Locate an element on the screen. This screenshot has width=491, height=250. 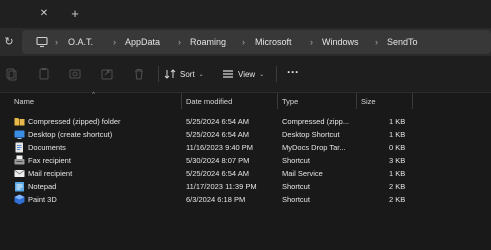
mail-icon is located at coordinates (19, 173).